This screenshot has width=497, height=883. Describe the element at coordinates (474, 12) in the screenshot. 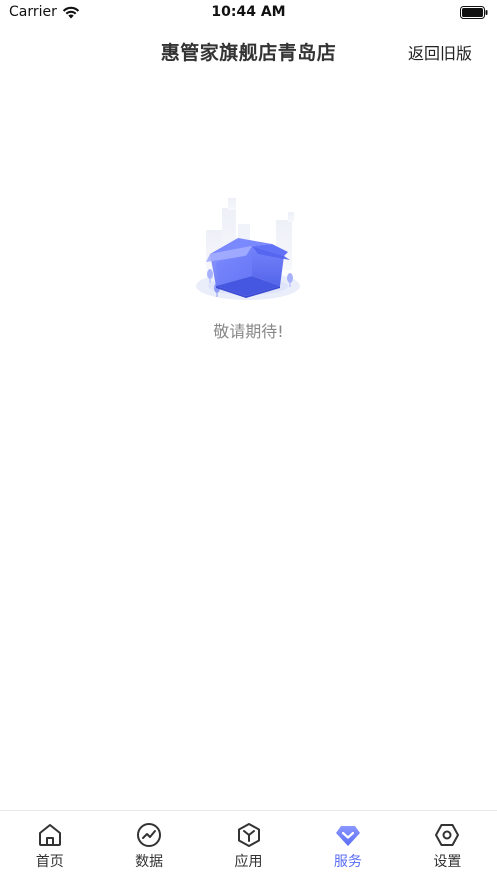

I see `battery-icon` at that location.